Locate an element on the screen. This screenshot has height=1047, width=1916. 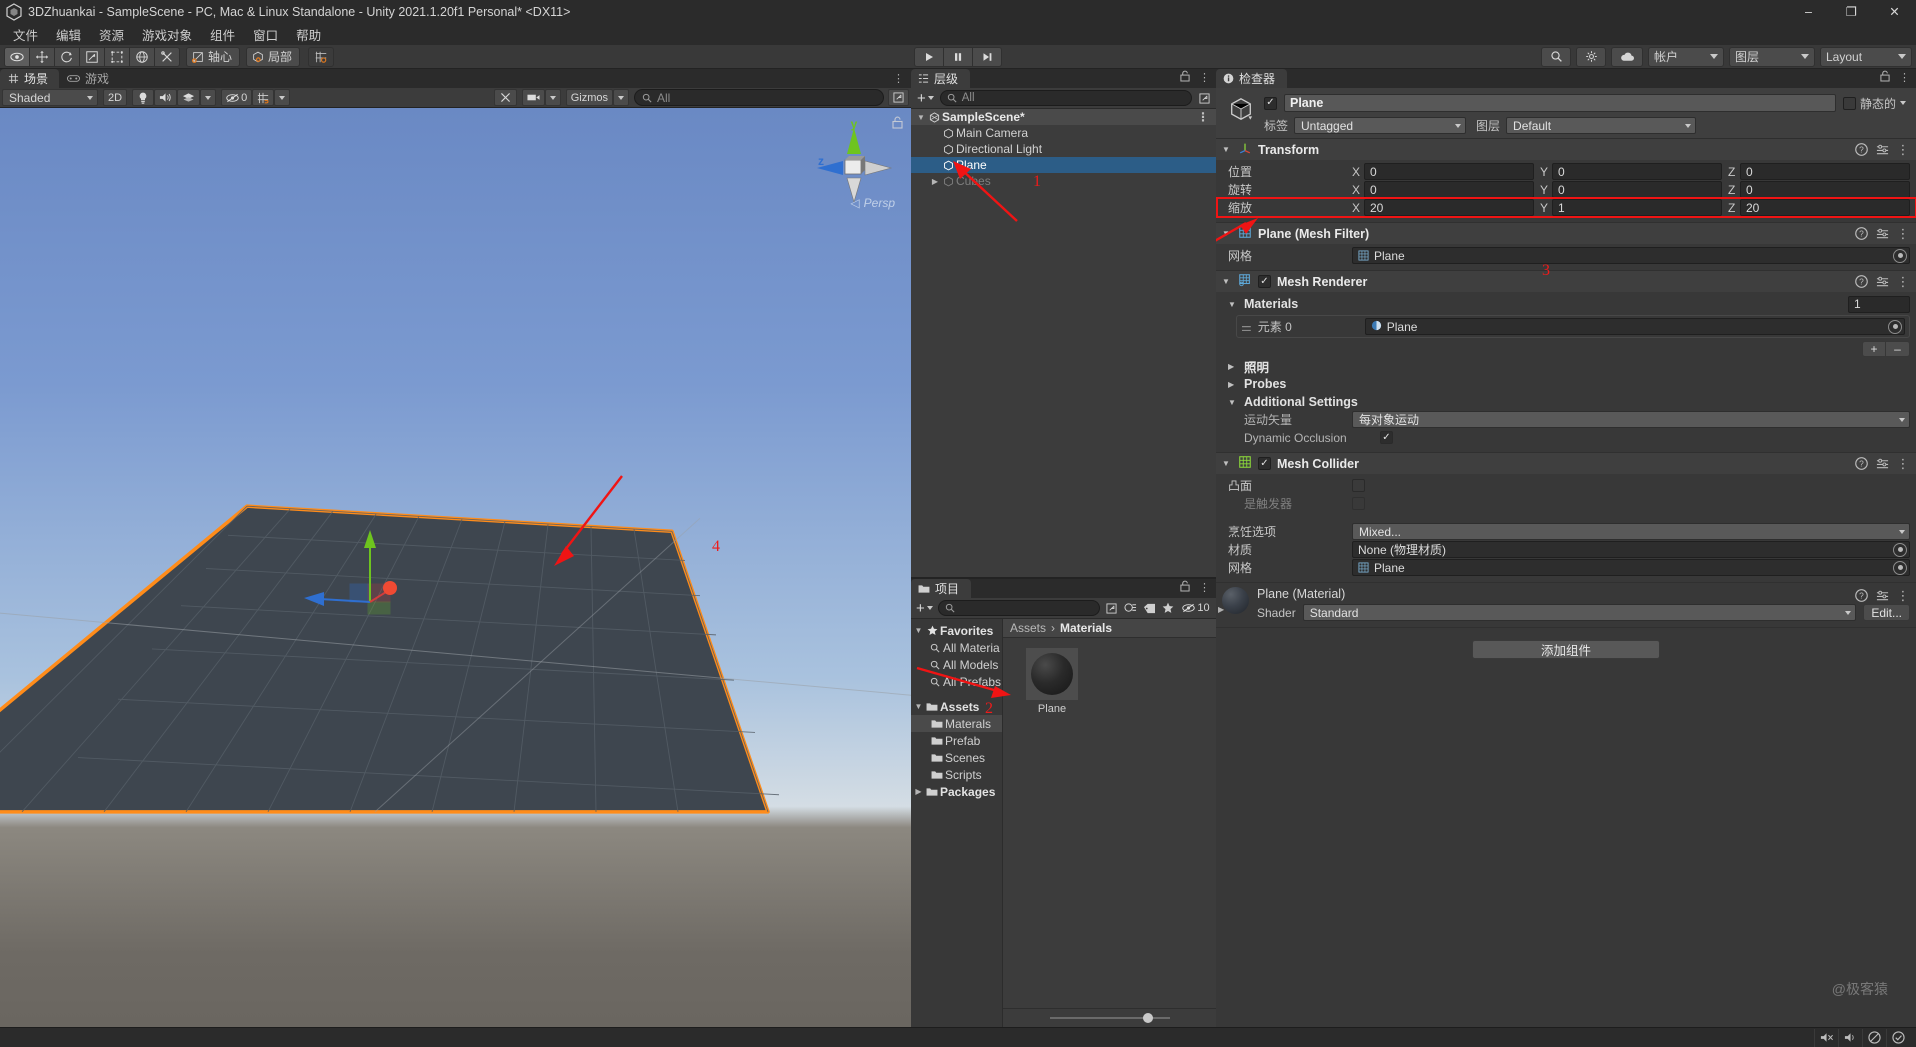
convex-checkbox is located at coordinates (1358, 485).